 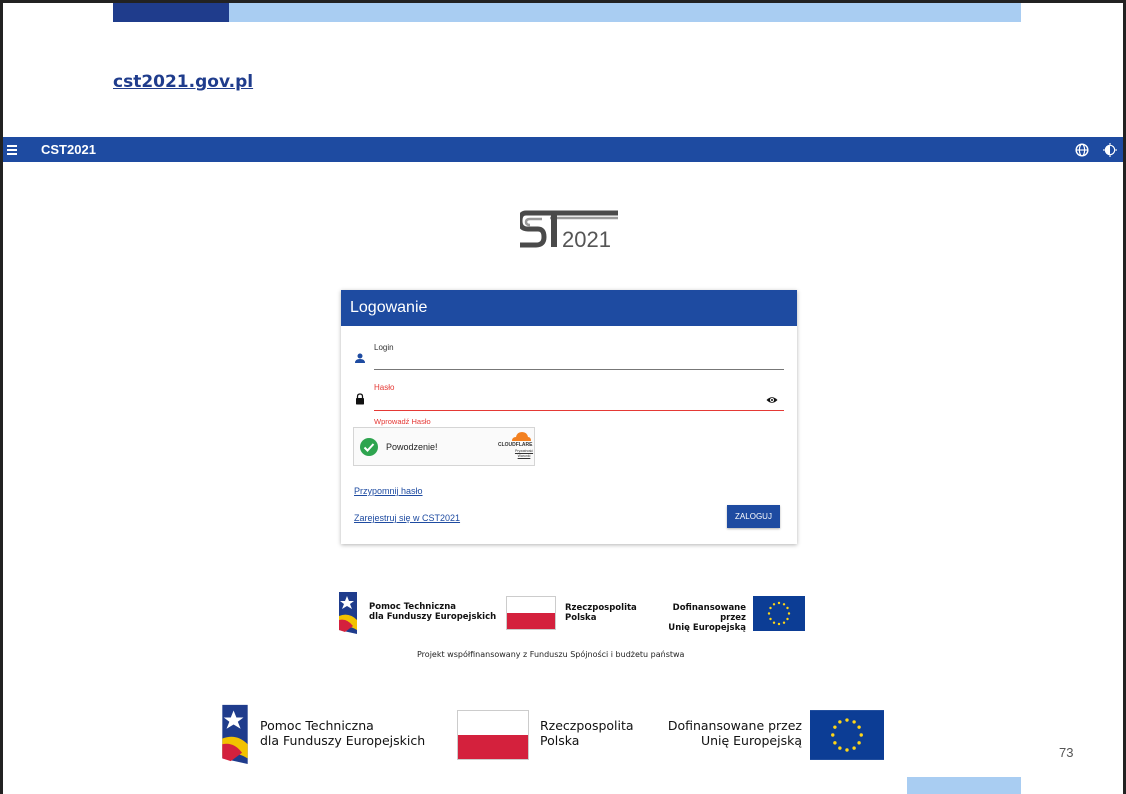 What do you see at coordinates (407, 518) in the screenshot?
I see `register-link: Zarejestruj się w CST2021` at bounding box center [407, 518].